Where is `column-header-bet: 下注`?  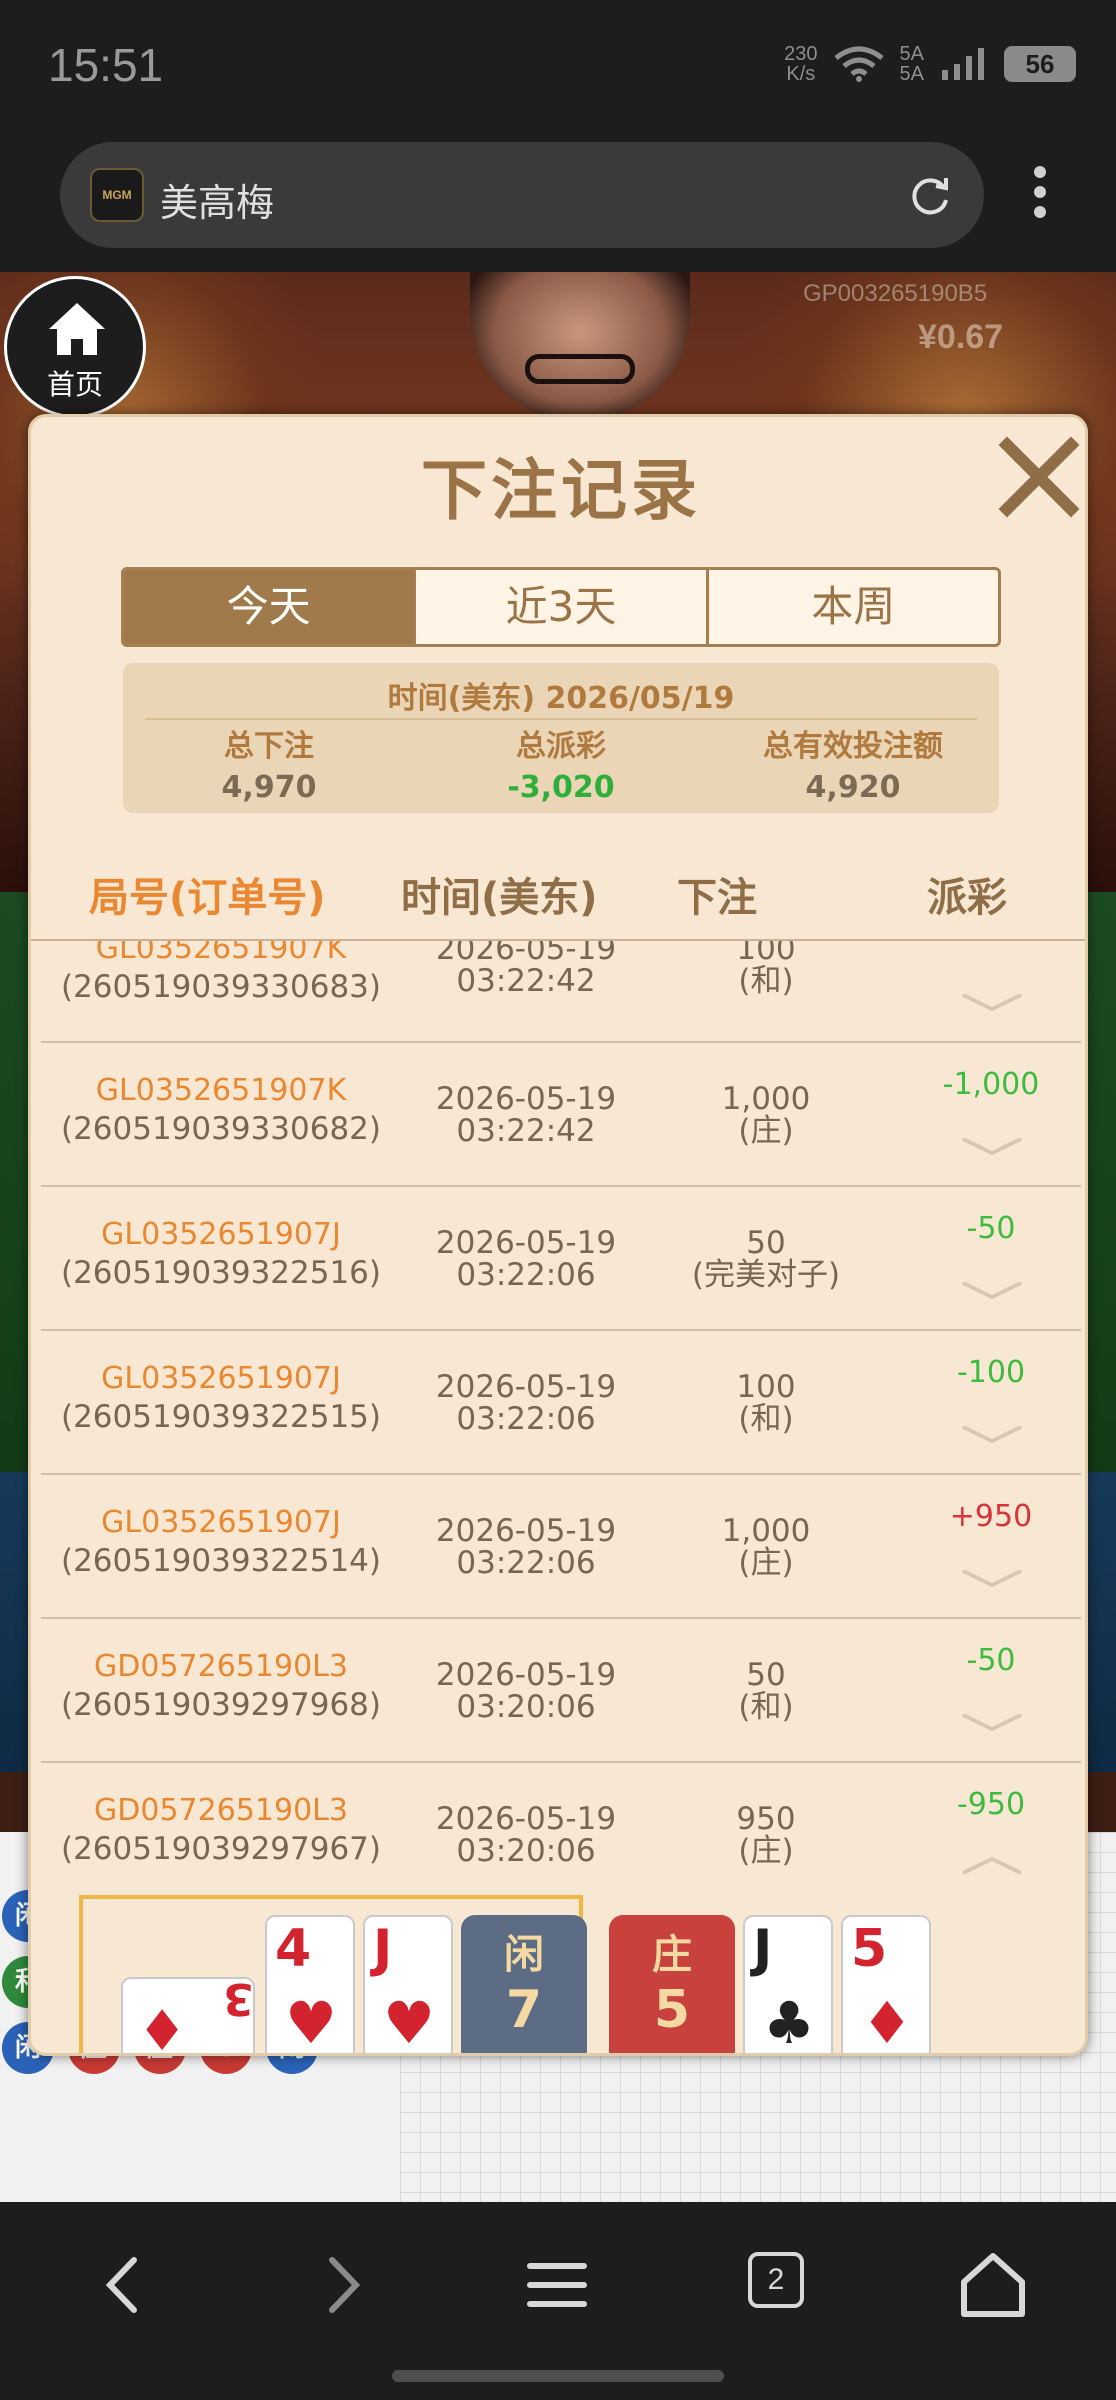 column-header-bet: 下注 is located at coordinates (717, 898).